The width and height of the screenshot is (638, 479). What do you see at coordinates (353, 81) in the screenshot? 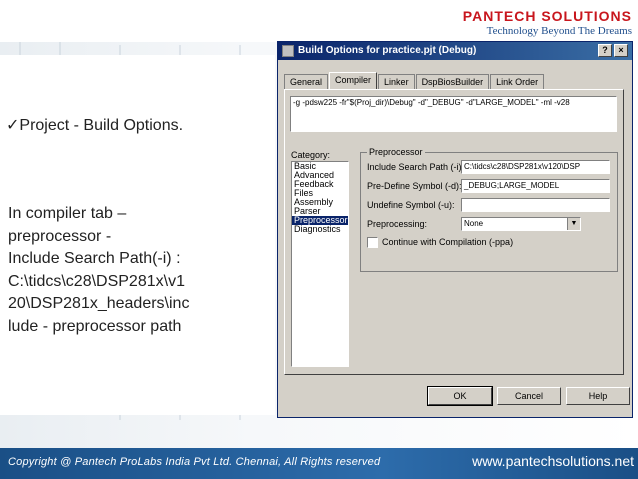
I see `tab-compiler: Compiler` at bounding box center [353, 81].